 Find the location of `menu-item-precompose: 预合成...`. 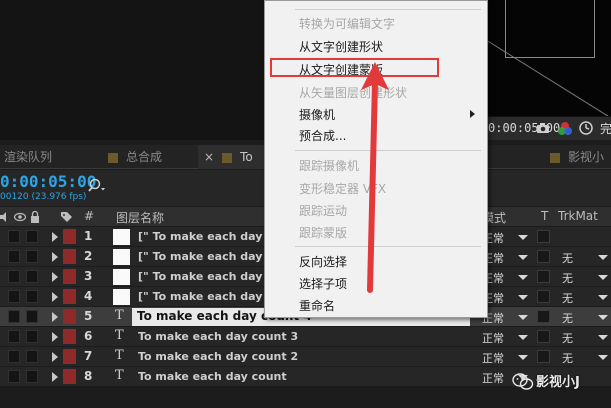

menu-item-precompose: 预合成... is located at coordinates (322, 135).